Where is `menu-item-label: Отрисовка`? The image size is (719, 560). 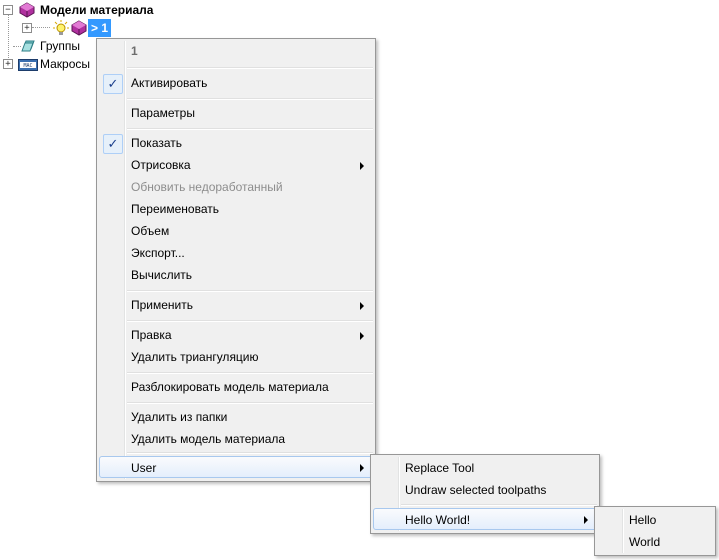 menu-item-label: Отрисовка is located at coordinates (161, 165).